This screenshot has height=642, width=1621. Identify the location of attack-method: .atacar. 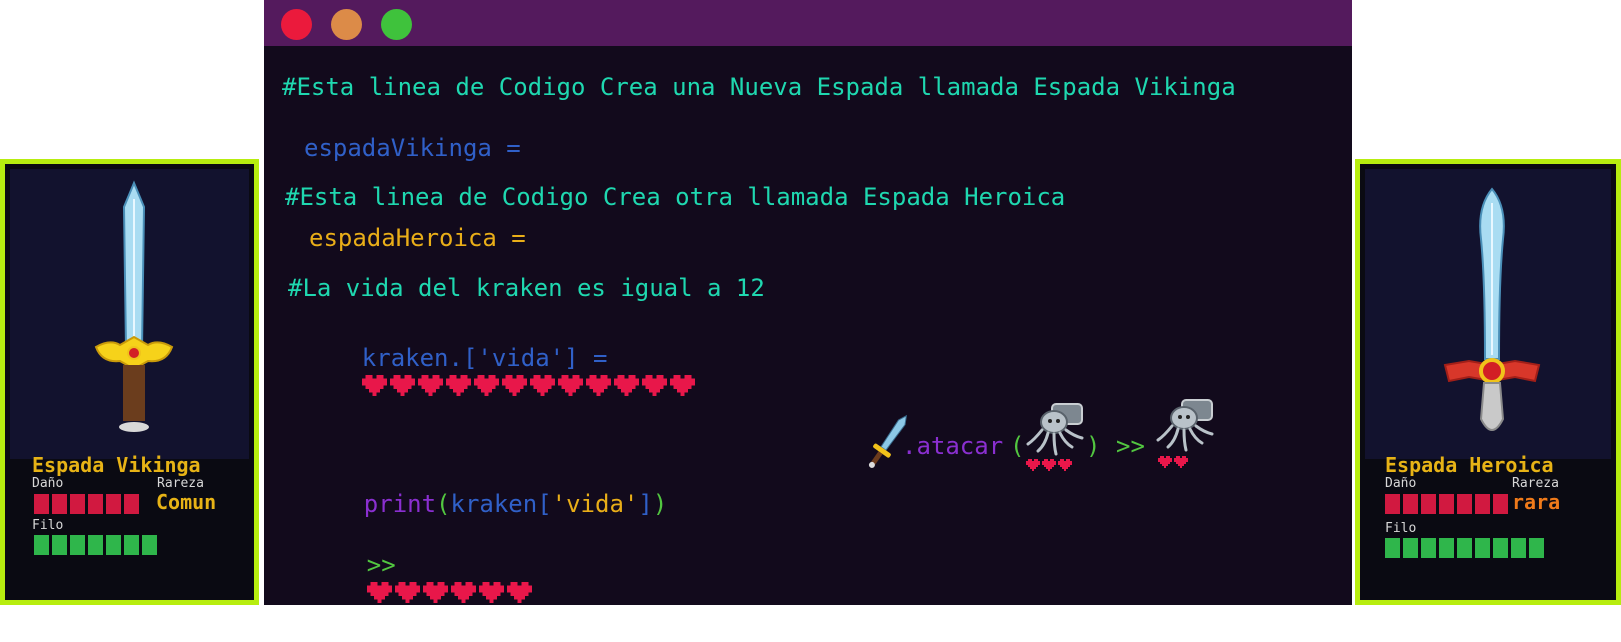
(953, 446).